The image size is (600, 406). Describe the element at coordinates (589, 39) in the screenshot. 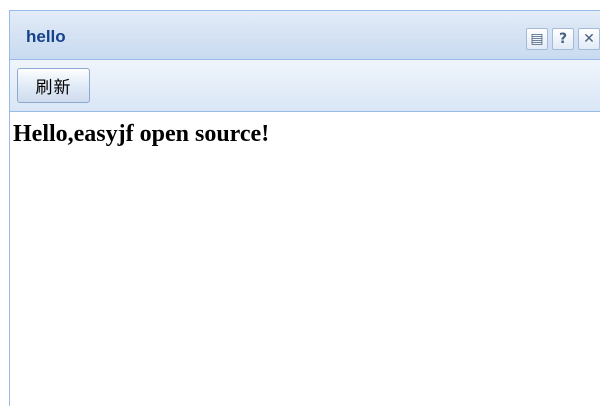

I see `close-icon: ✕` at that location.